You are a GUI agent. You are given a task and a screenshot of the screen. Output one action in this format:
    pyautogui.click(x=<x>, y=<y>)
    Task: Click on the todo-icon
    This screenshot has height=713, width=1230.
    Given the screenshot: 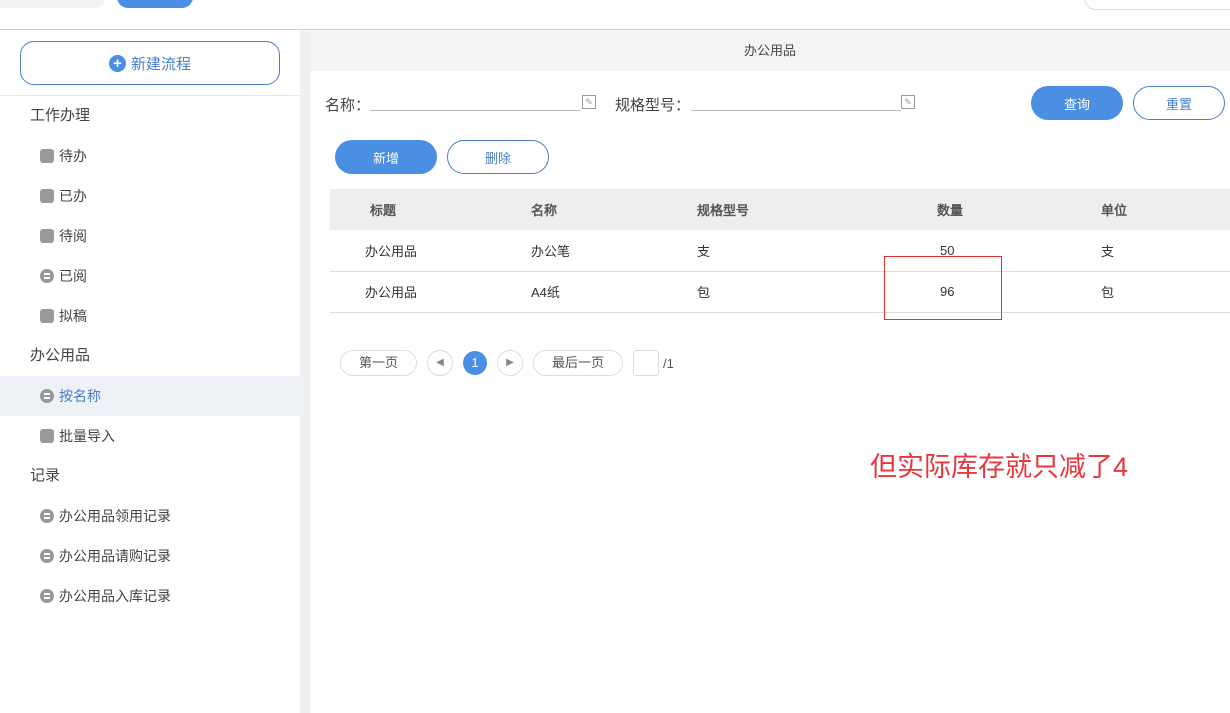 What is the action you would take?
    pyautogui.click(x=47, y=156)
    